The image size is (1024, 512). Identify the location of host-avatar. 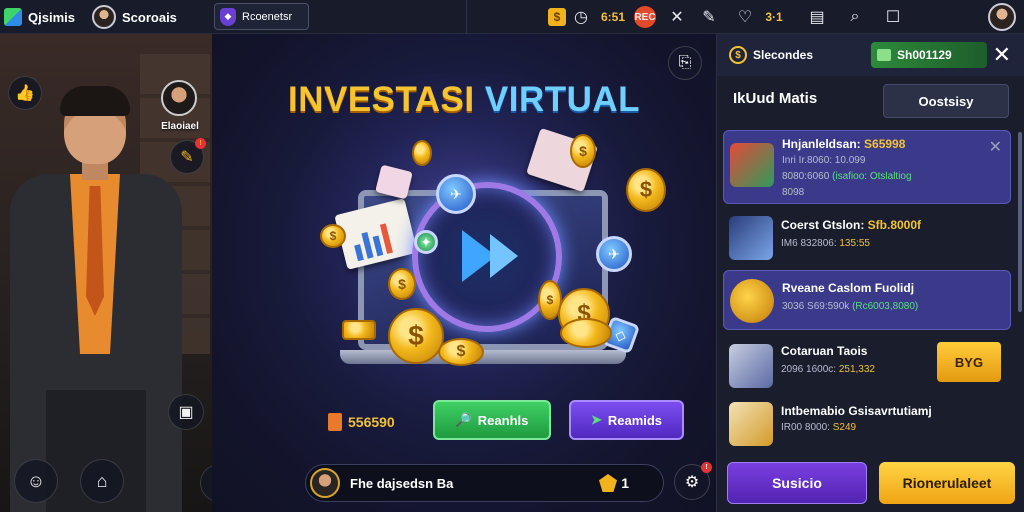
(179, 98).